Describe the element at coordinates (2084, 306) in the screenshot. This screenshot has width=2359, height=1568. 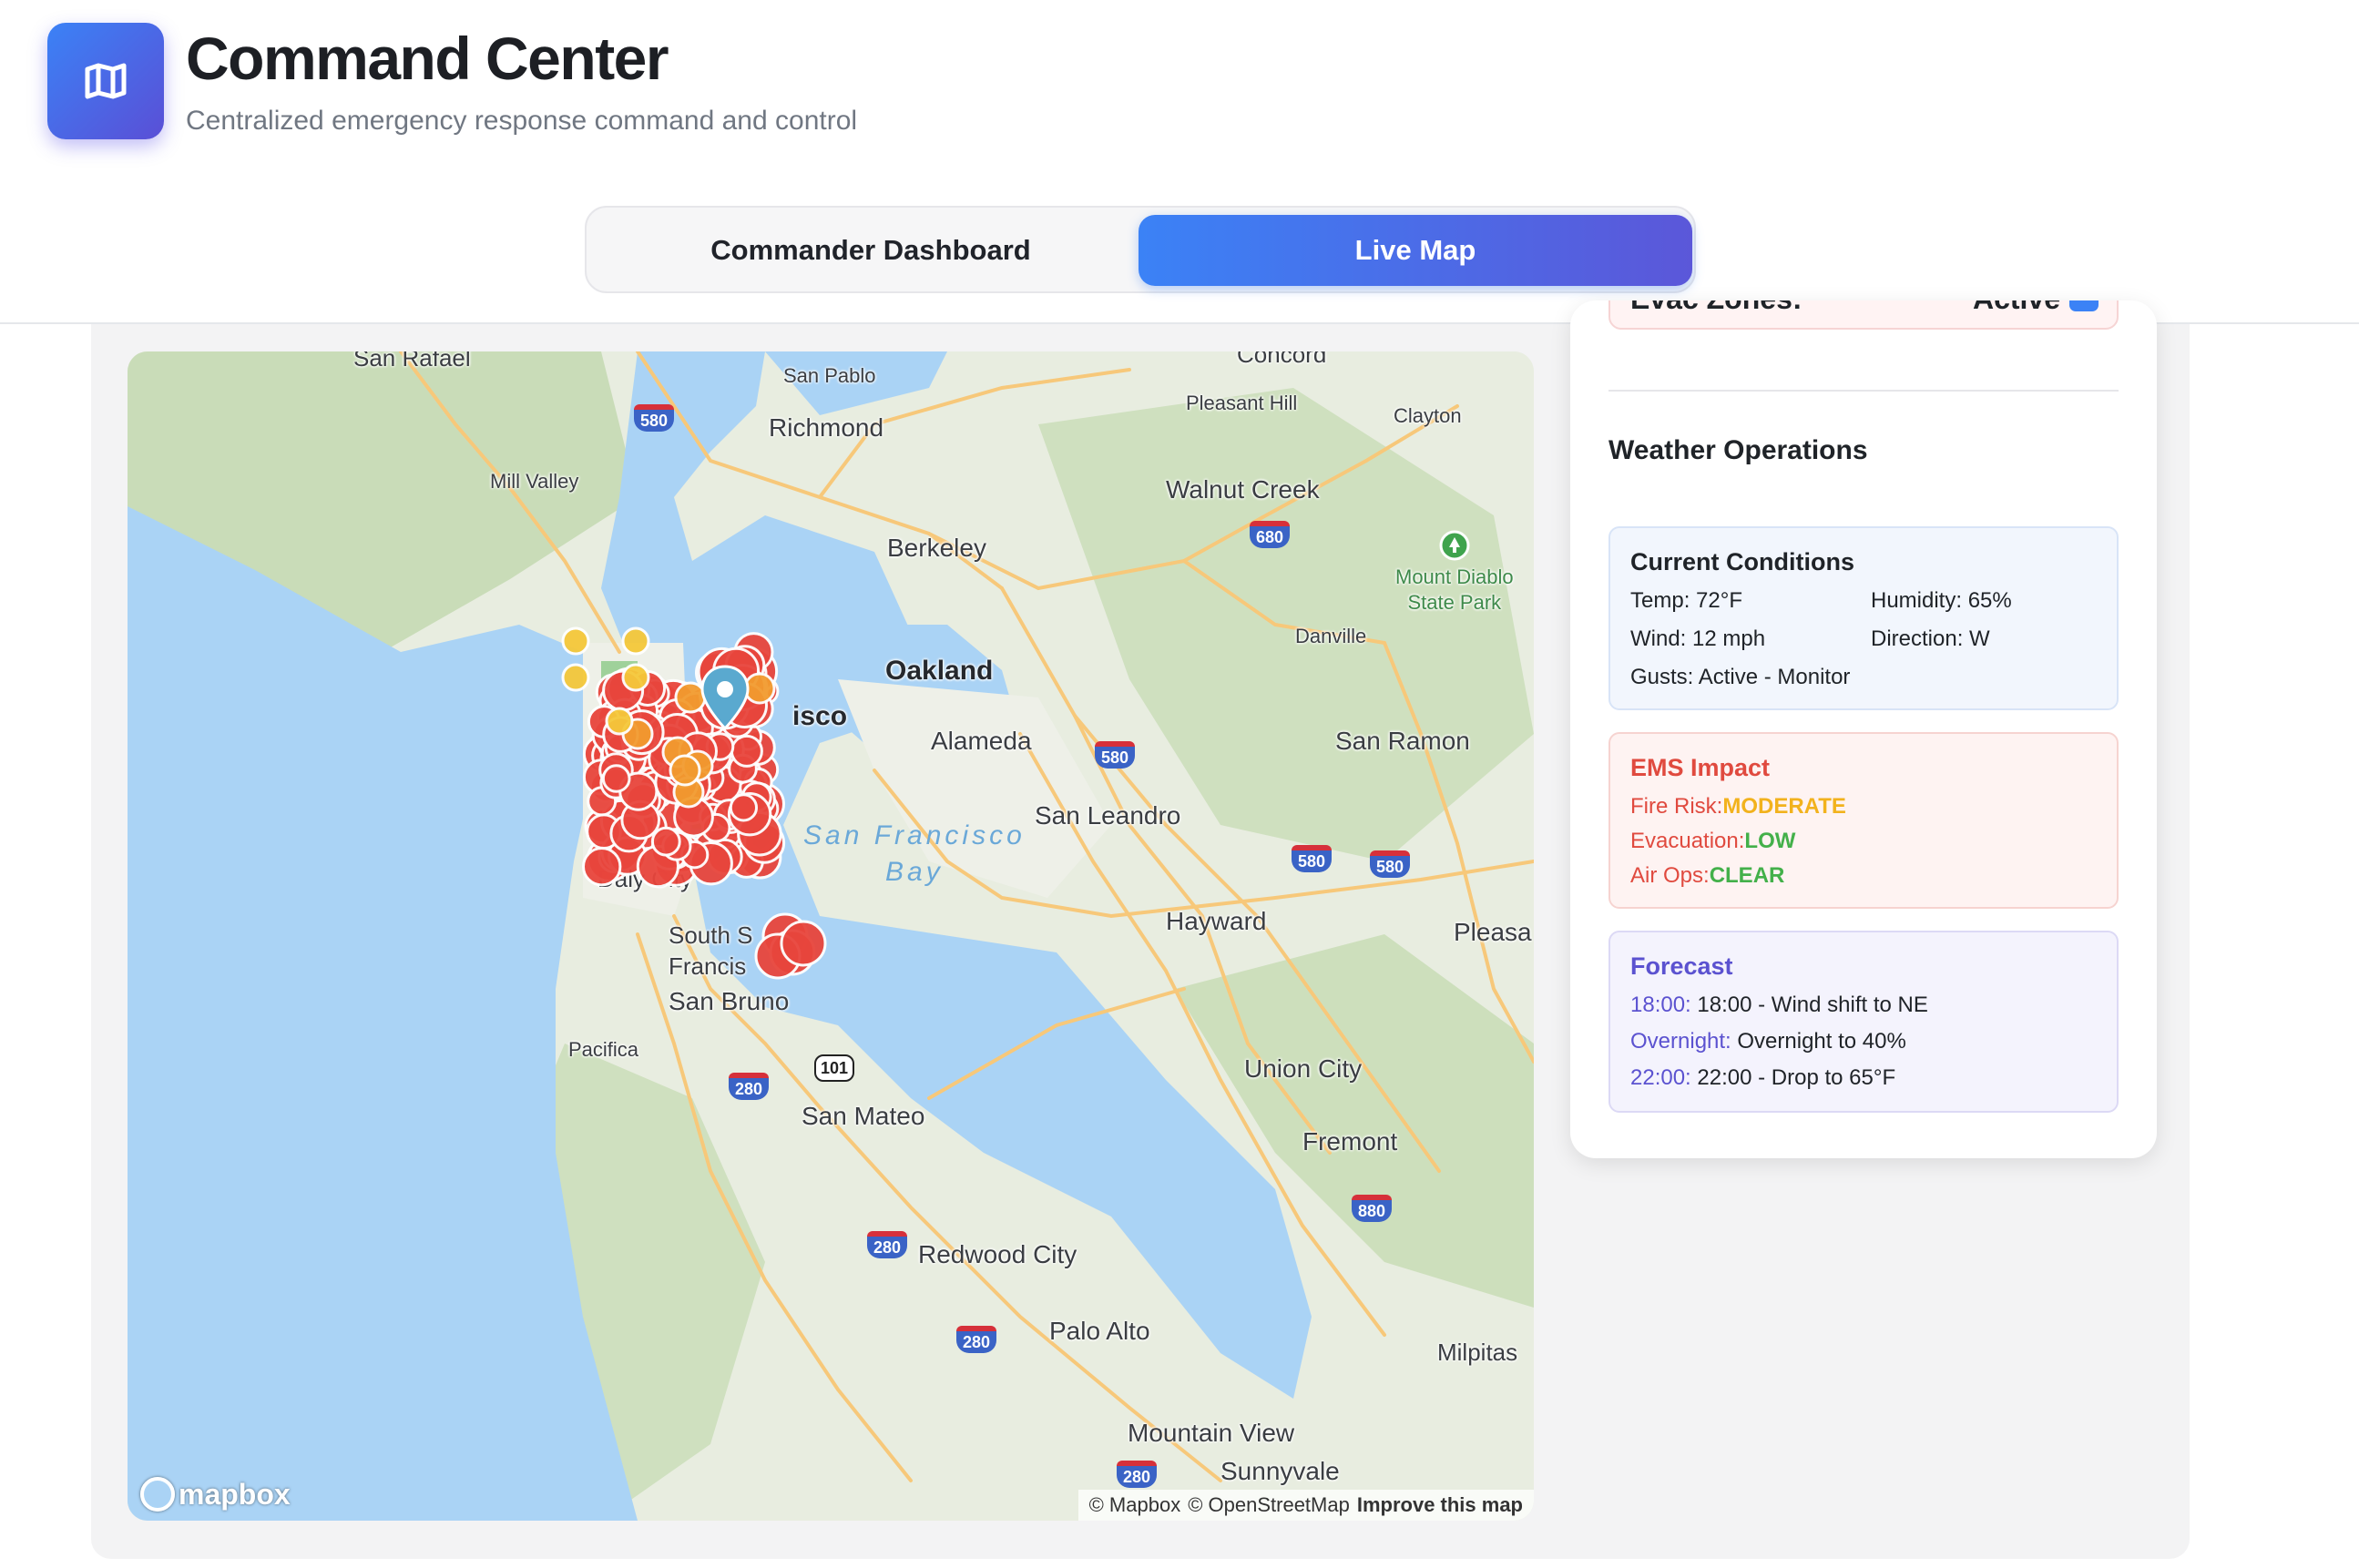
I see `evac-zones-checkbox` at that location.